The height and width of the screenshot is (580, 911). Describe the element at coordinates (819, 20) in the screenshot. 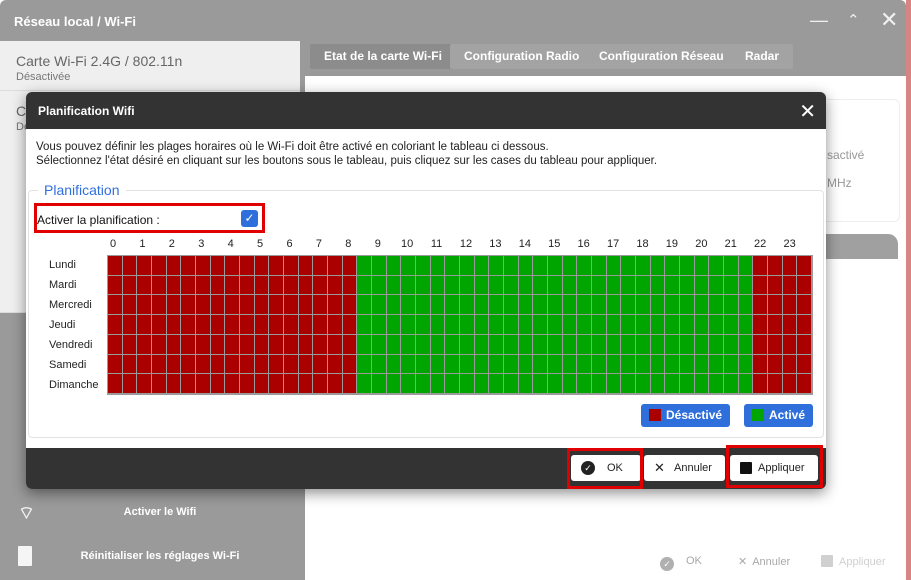

I see `minimize-icon: —` at that location.